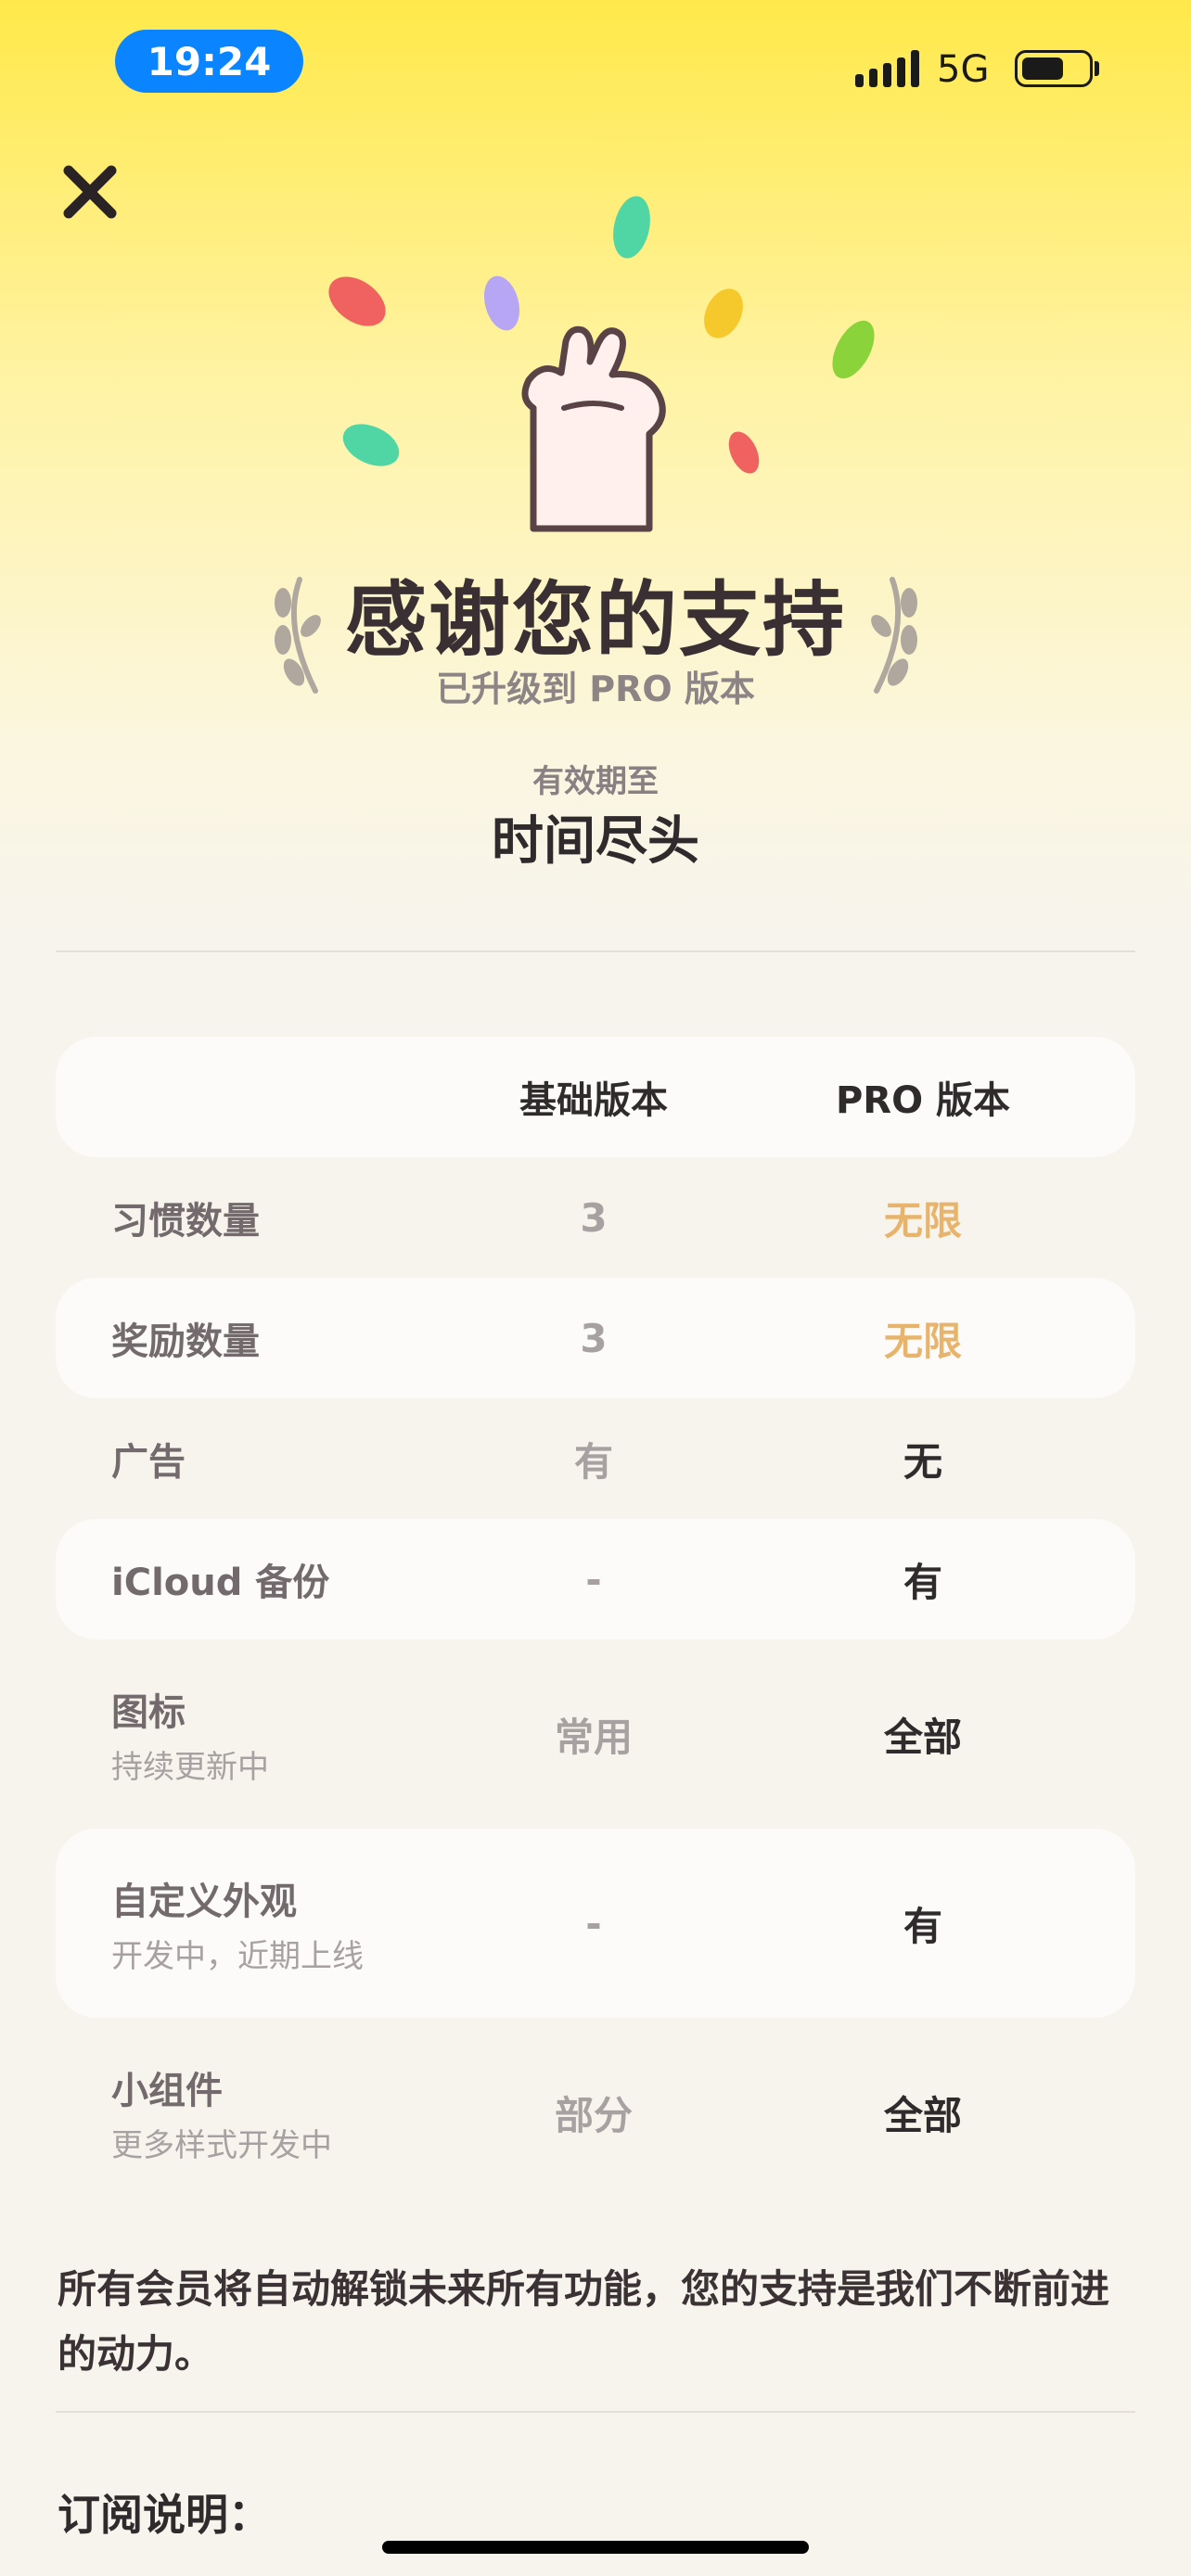 The width and height of the screenshot is (1191, 2576). Describe the element at coordinates (593, 1737) in the screenshot. I see `row-basic-value: 常用` at that location.